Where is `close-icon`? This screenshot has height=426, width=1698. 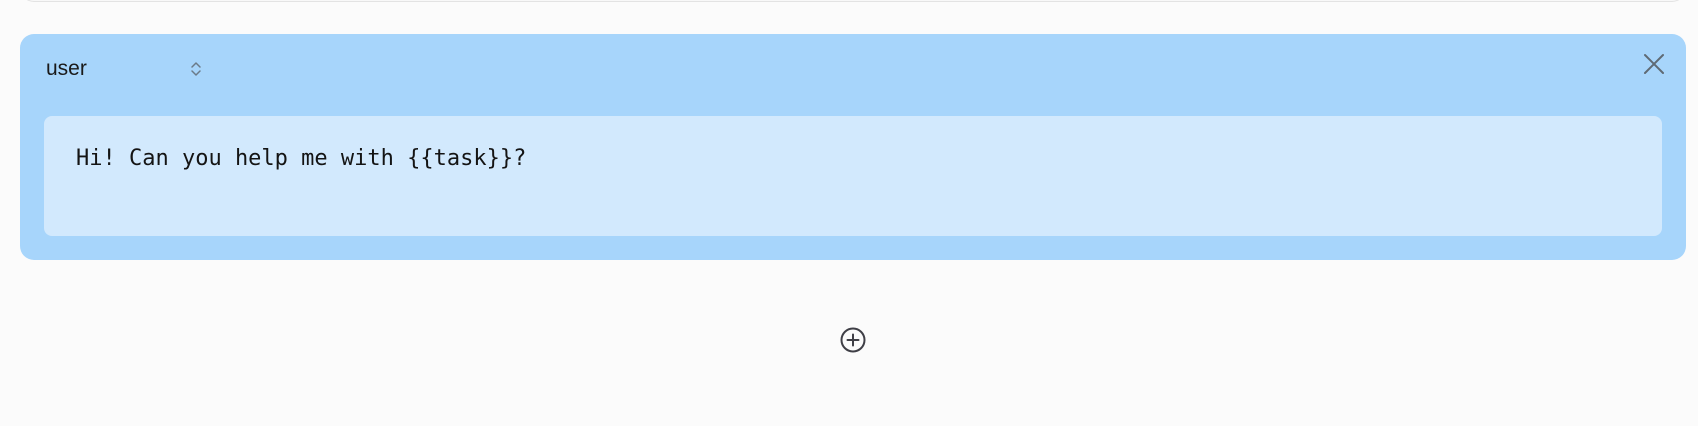 close-icon is located at coordinates (1654, 64).